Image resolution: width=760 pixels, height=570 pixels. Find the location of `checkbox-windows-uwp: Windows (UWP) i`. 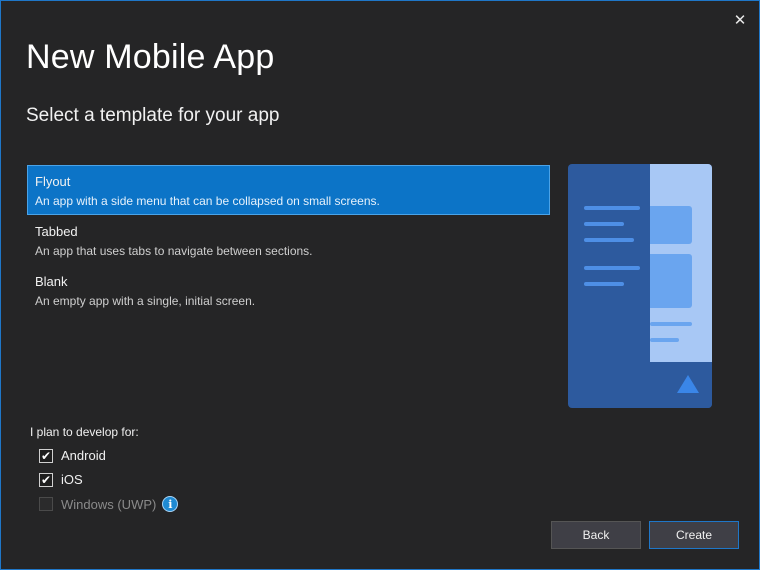

checkbox-windows-uwp: Windows (UWP) i is located at coordinates (109, 504).